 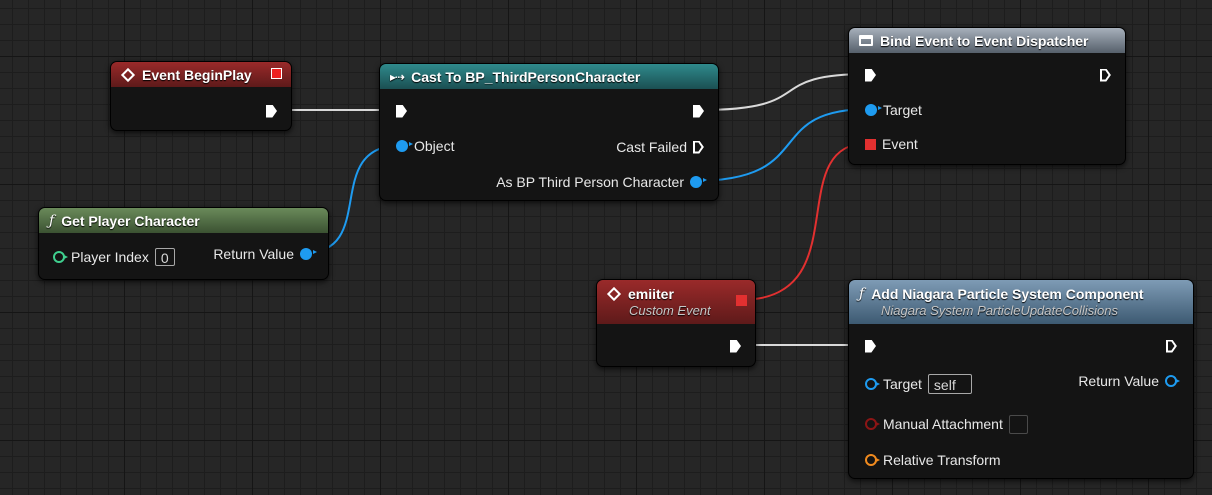 I want to click on event-beginplay-header: Event BeginPlay, so click(x=201, y=74).